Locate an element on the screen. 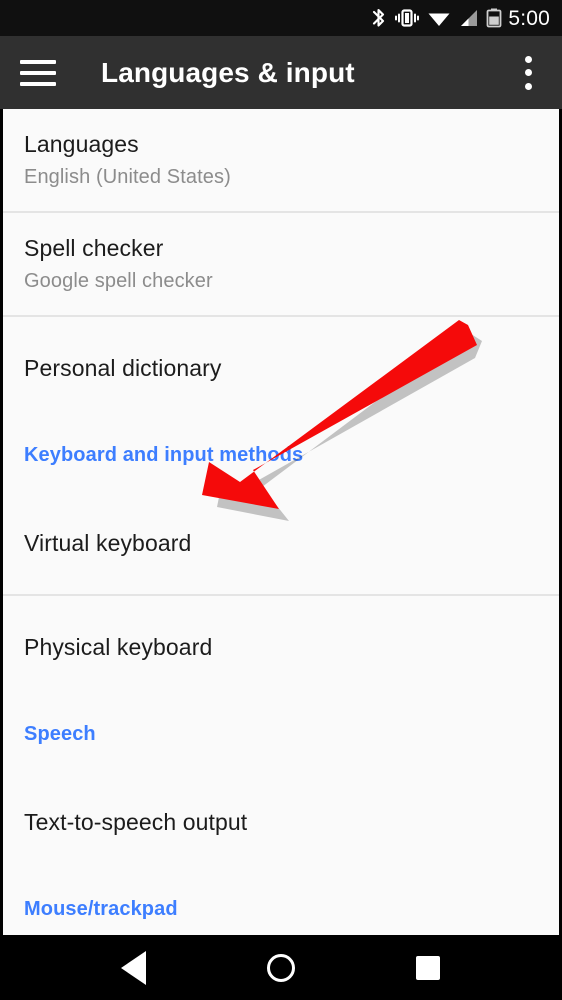  status-bar-clock: 5:00 is located at coordinates (529, 18).